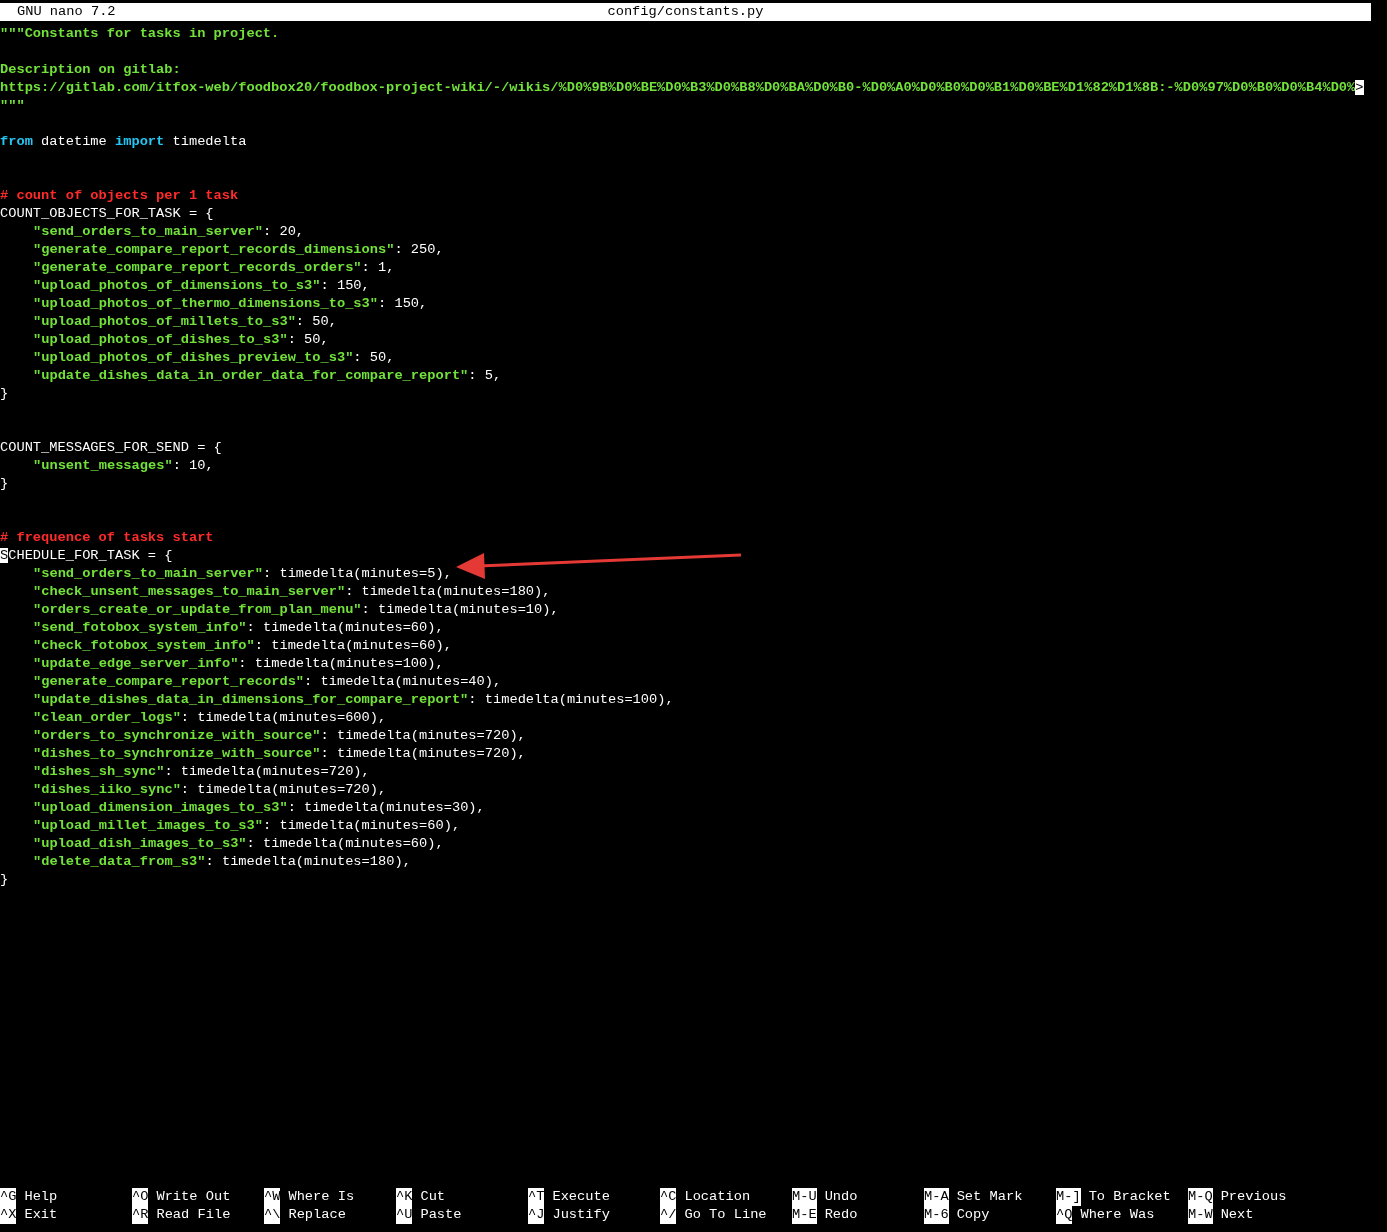 Image resolution: width=1387 pixels, height=1232 pixels. I want to click on string-literal: "clean_order_logs", so click(107, 717).